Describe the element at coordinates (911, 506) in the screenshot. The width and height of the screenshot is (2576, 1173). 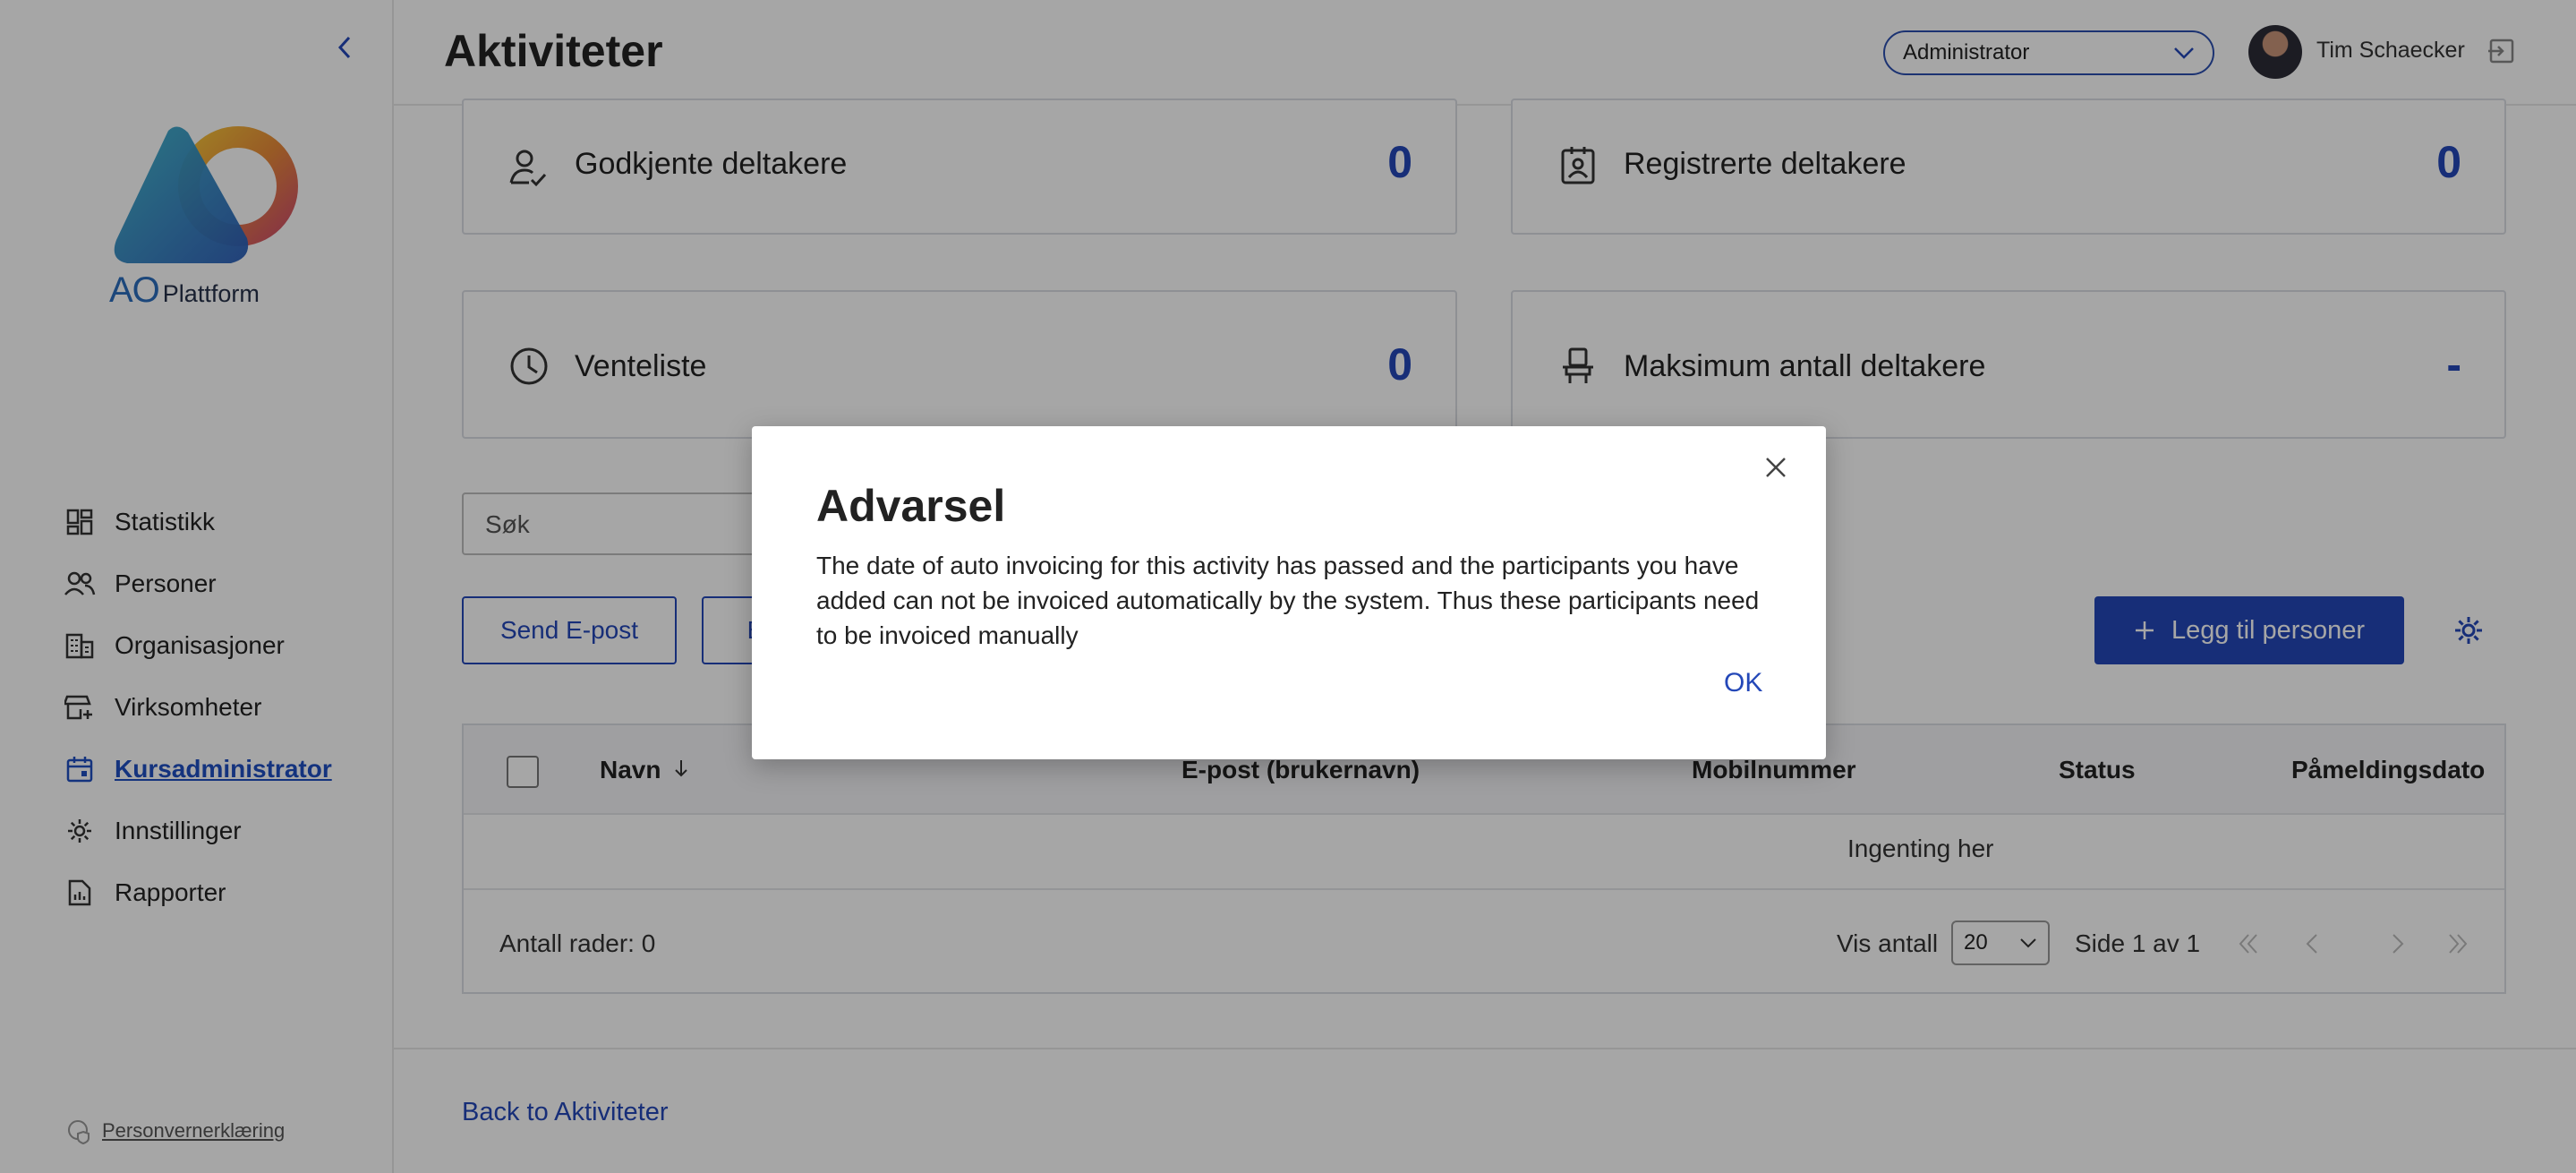
I see `dialog-title: Advarsel` at that location.